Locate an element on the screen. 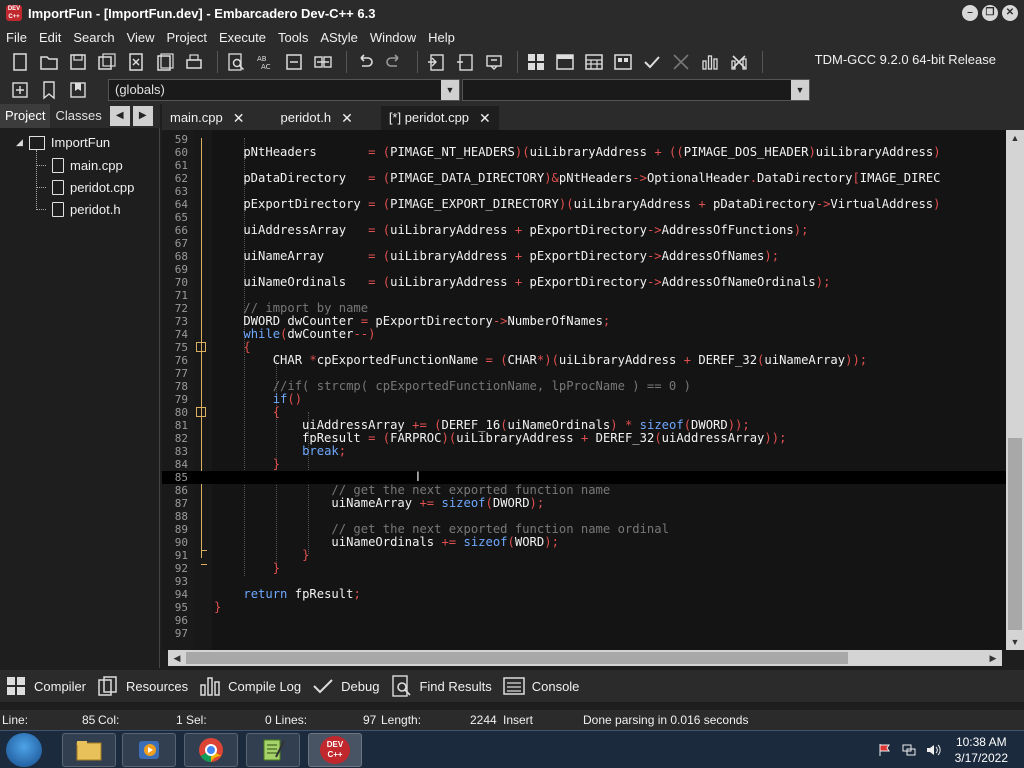 This screenshot has width=1024, height=768. menu-edit: Edit is located at coordinates (50, 37).